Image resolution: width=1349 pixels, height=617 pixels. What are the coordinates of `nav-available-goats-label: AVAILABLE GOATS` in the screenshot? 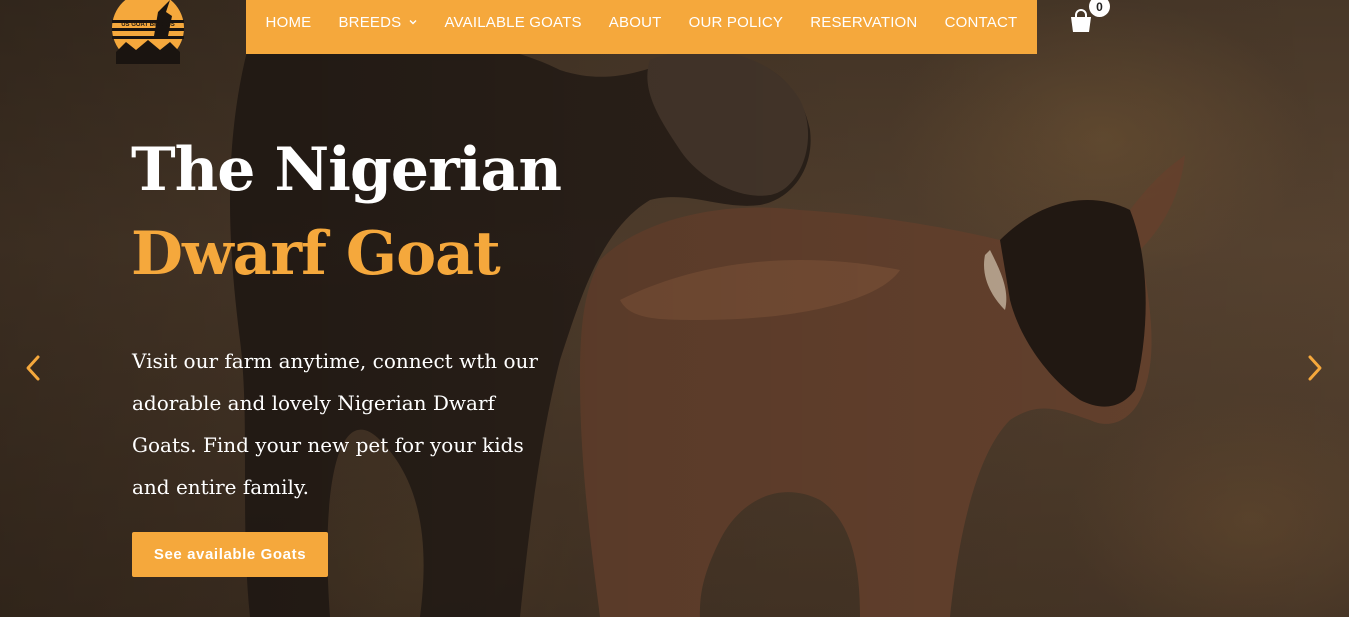 It's located at (513, 22).